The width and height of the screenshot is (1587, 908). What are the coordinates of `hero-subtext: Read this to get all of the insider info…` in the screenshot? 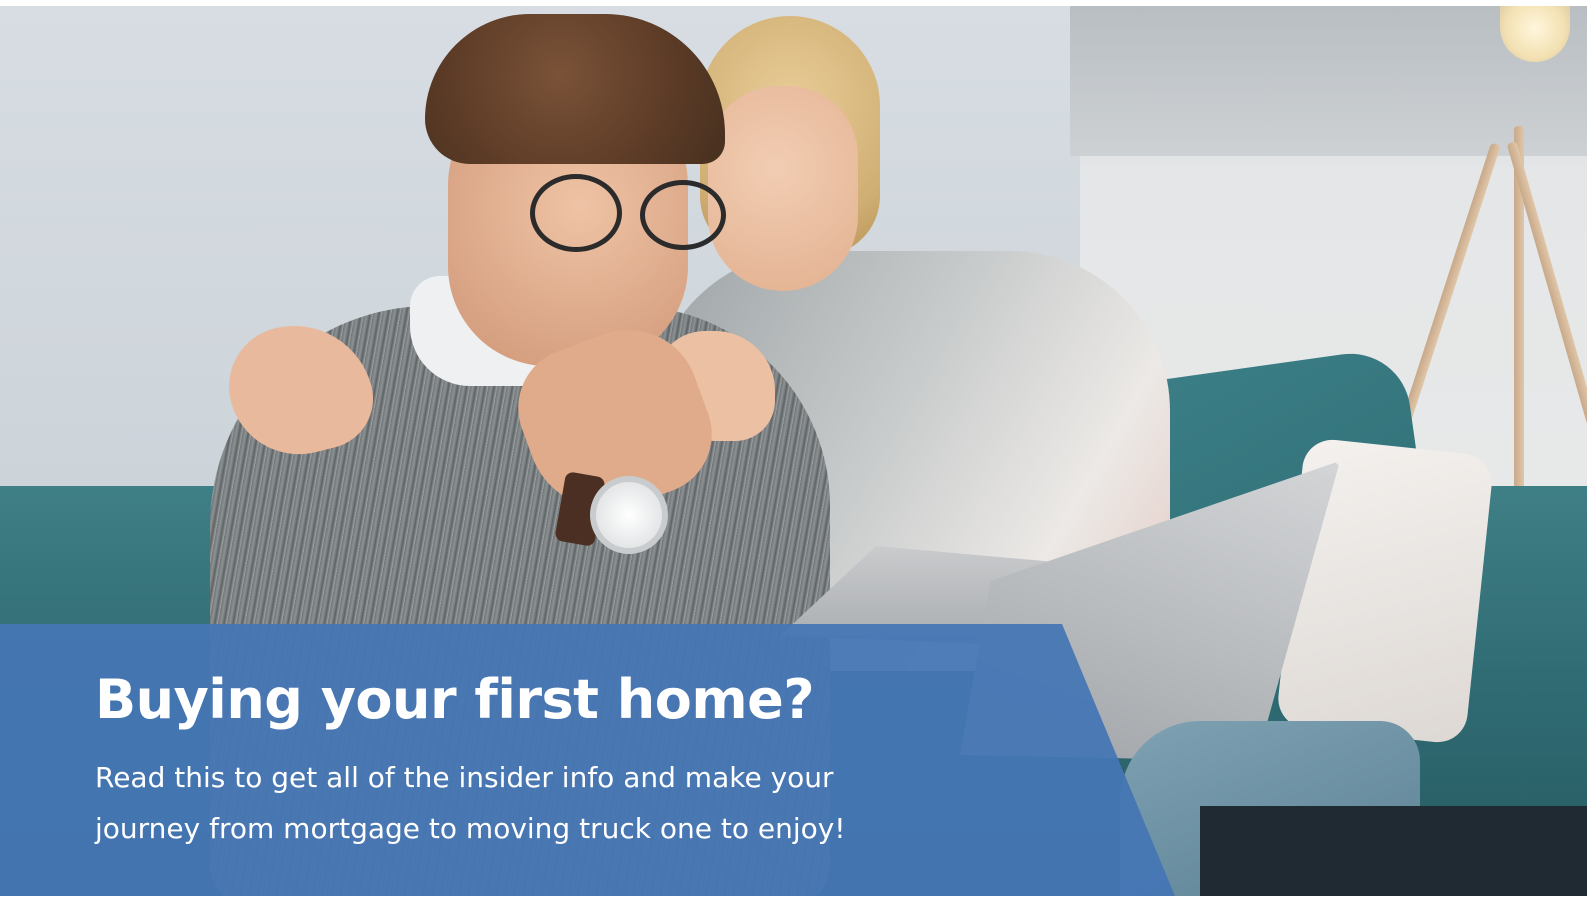 It's located at (470, 803).